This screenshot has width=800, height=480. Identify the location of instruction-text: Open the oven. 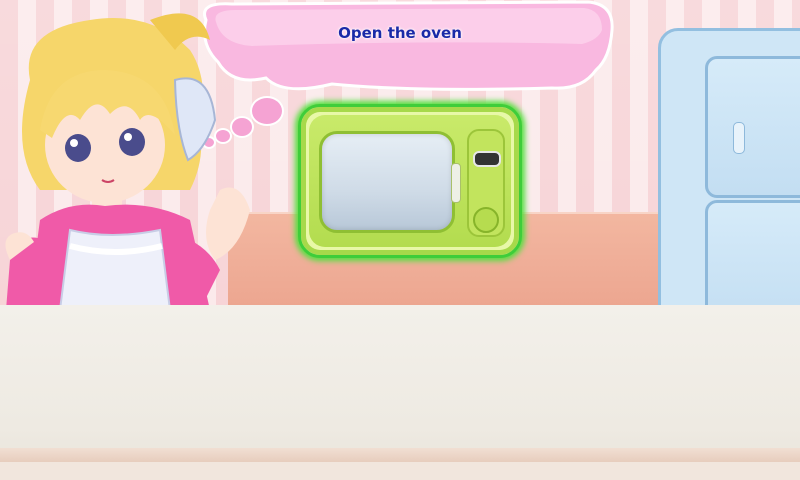
(400, 33).